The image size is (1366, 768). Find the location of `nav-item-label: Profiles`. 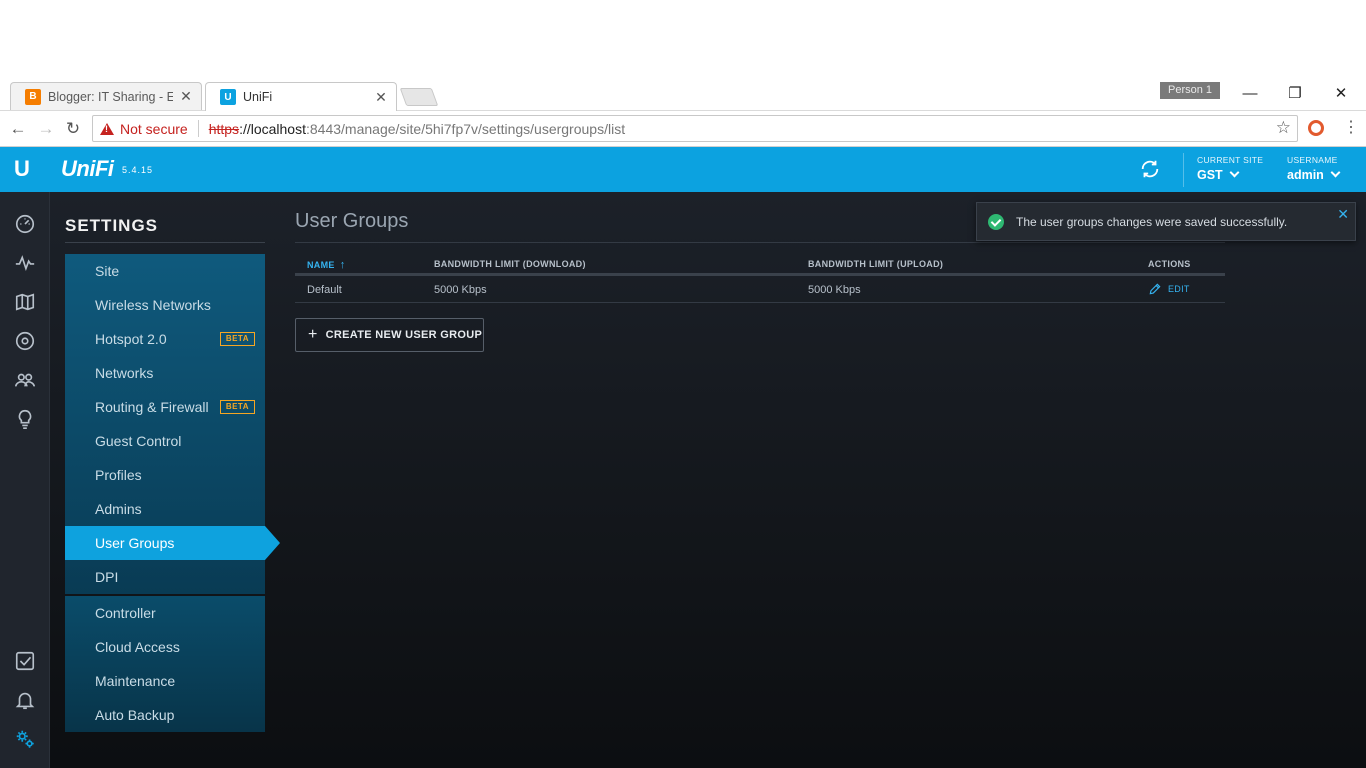

nav-item-label: Profiles is located at coordinates (118, 475).